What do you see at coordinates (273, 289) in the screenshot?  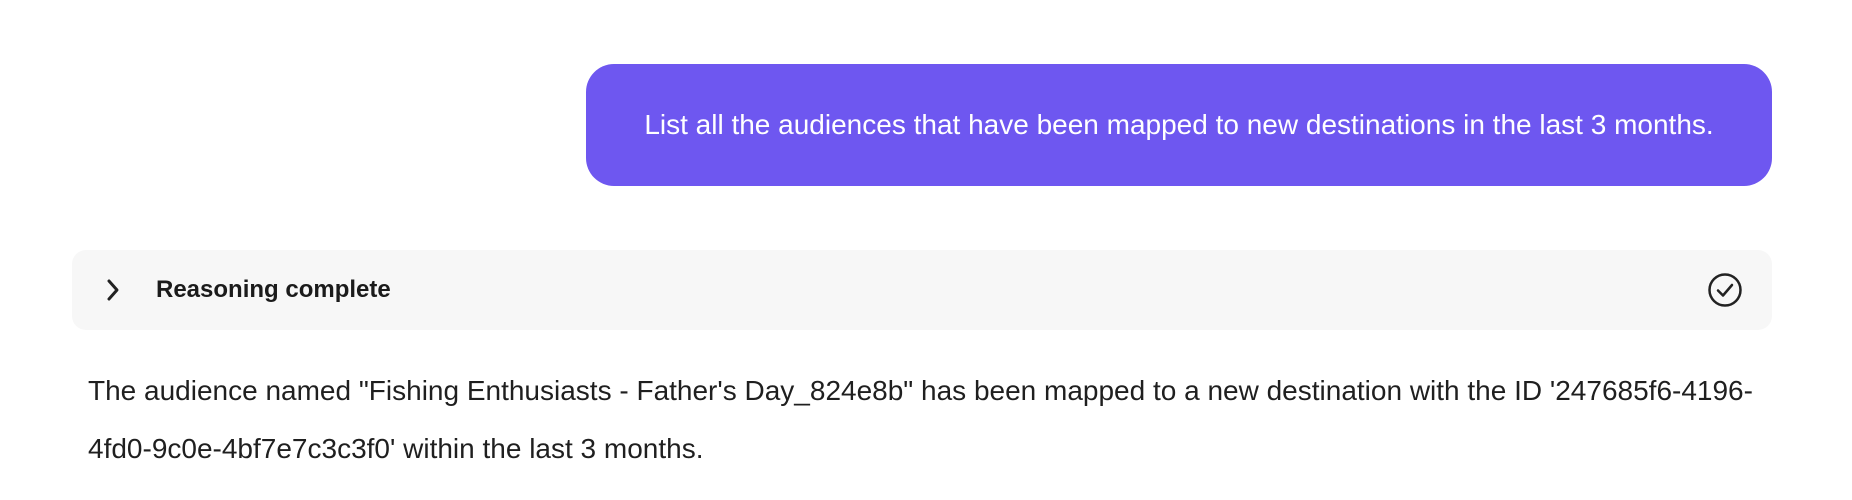 I see `reasoning-status-label: Reasoning complete` at bounding box center [273, 289].